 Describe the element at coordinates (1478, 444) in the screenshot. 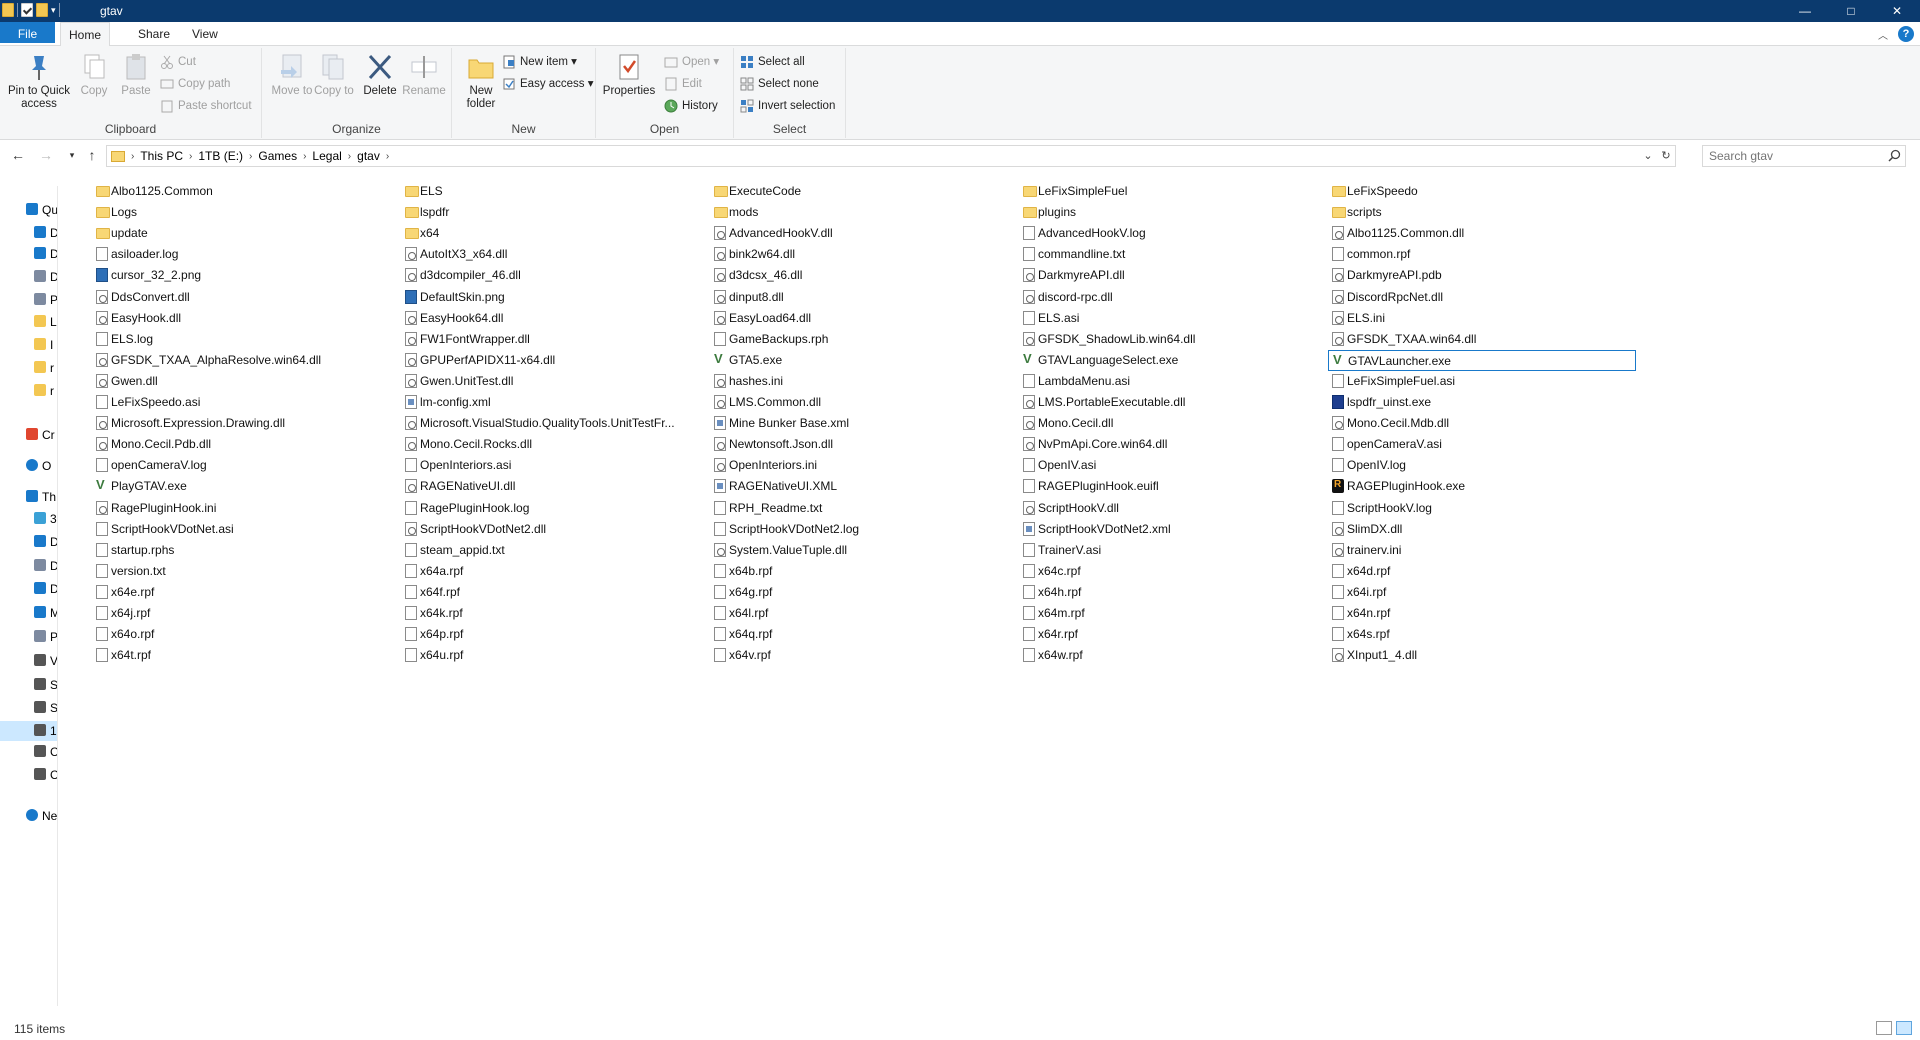

I see `file-item: openCameraV.asi` at that location.